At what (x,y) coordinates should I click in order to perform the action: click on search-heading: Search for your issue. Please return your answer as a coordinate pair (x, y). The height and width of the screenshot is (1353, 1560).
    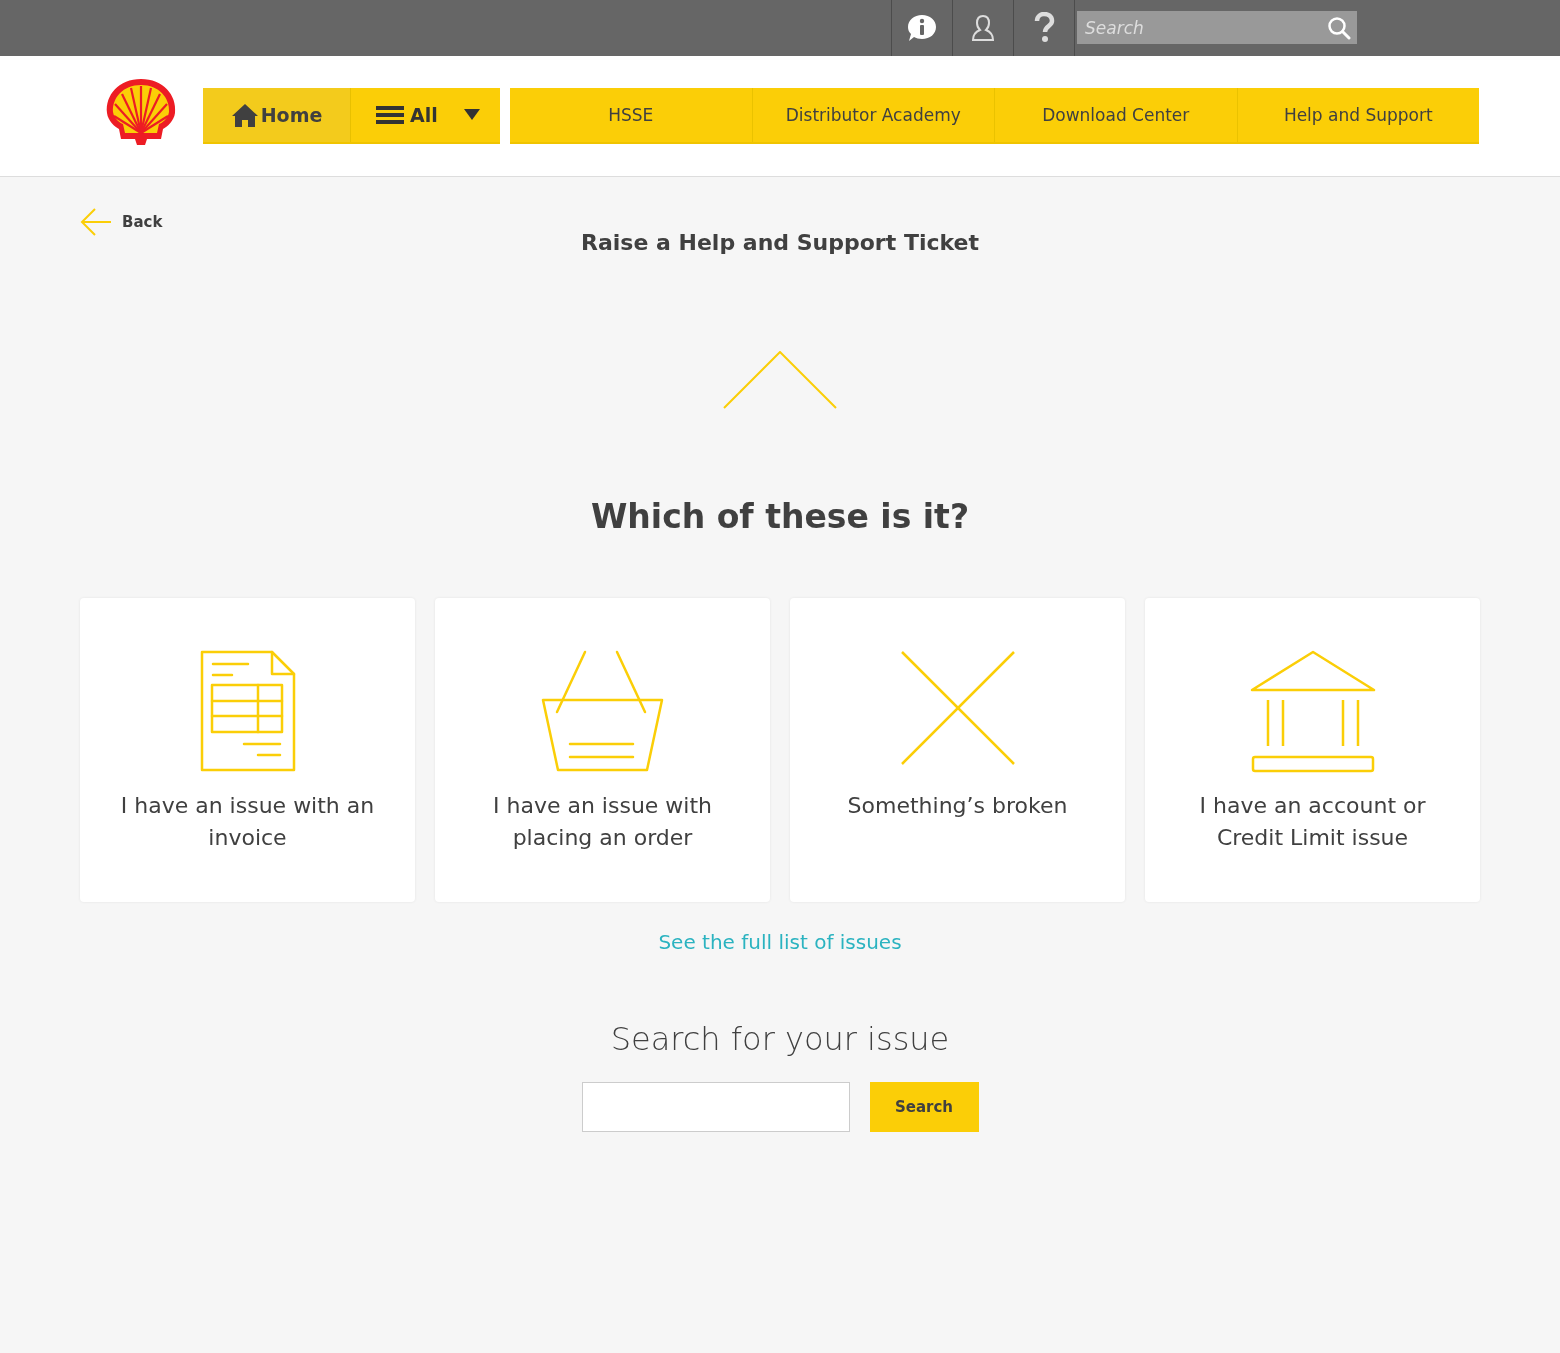
    Looking at the image, I should click on (780, 1039).